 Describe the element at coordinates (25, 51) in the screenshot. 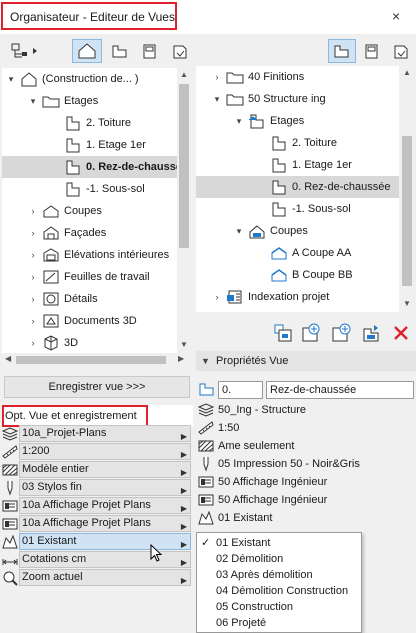

I see `navigator-popup-button` at that location.